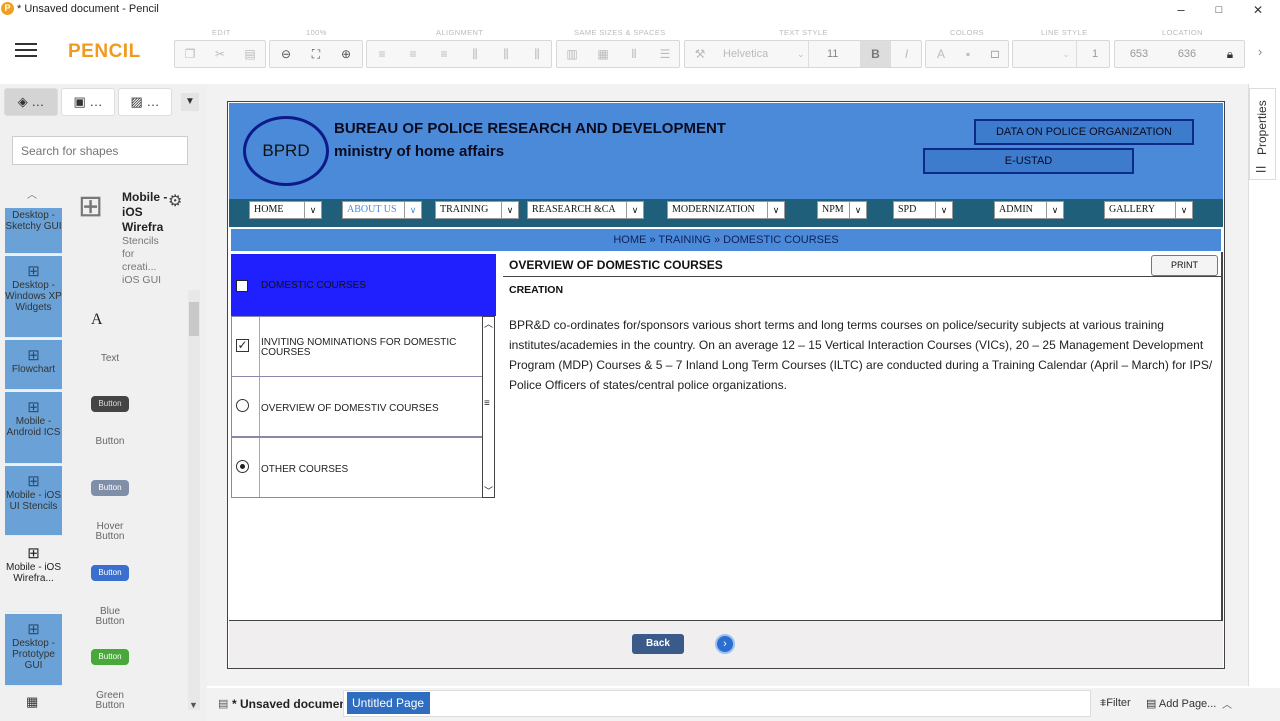  What do you see at coordinates (79, 101) in the screenshot?
I see `briefcase-icon: ▣` at bounding box center [79, 101].